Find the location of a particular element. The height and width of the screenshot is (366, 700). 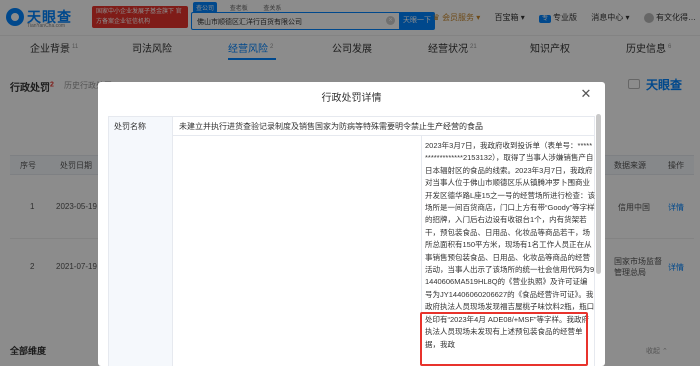

modal-title: 行政处罚详情 is located at coordinates (351, 98).